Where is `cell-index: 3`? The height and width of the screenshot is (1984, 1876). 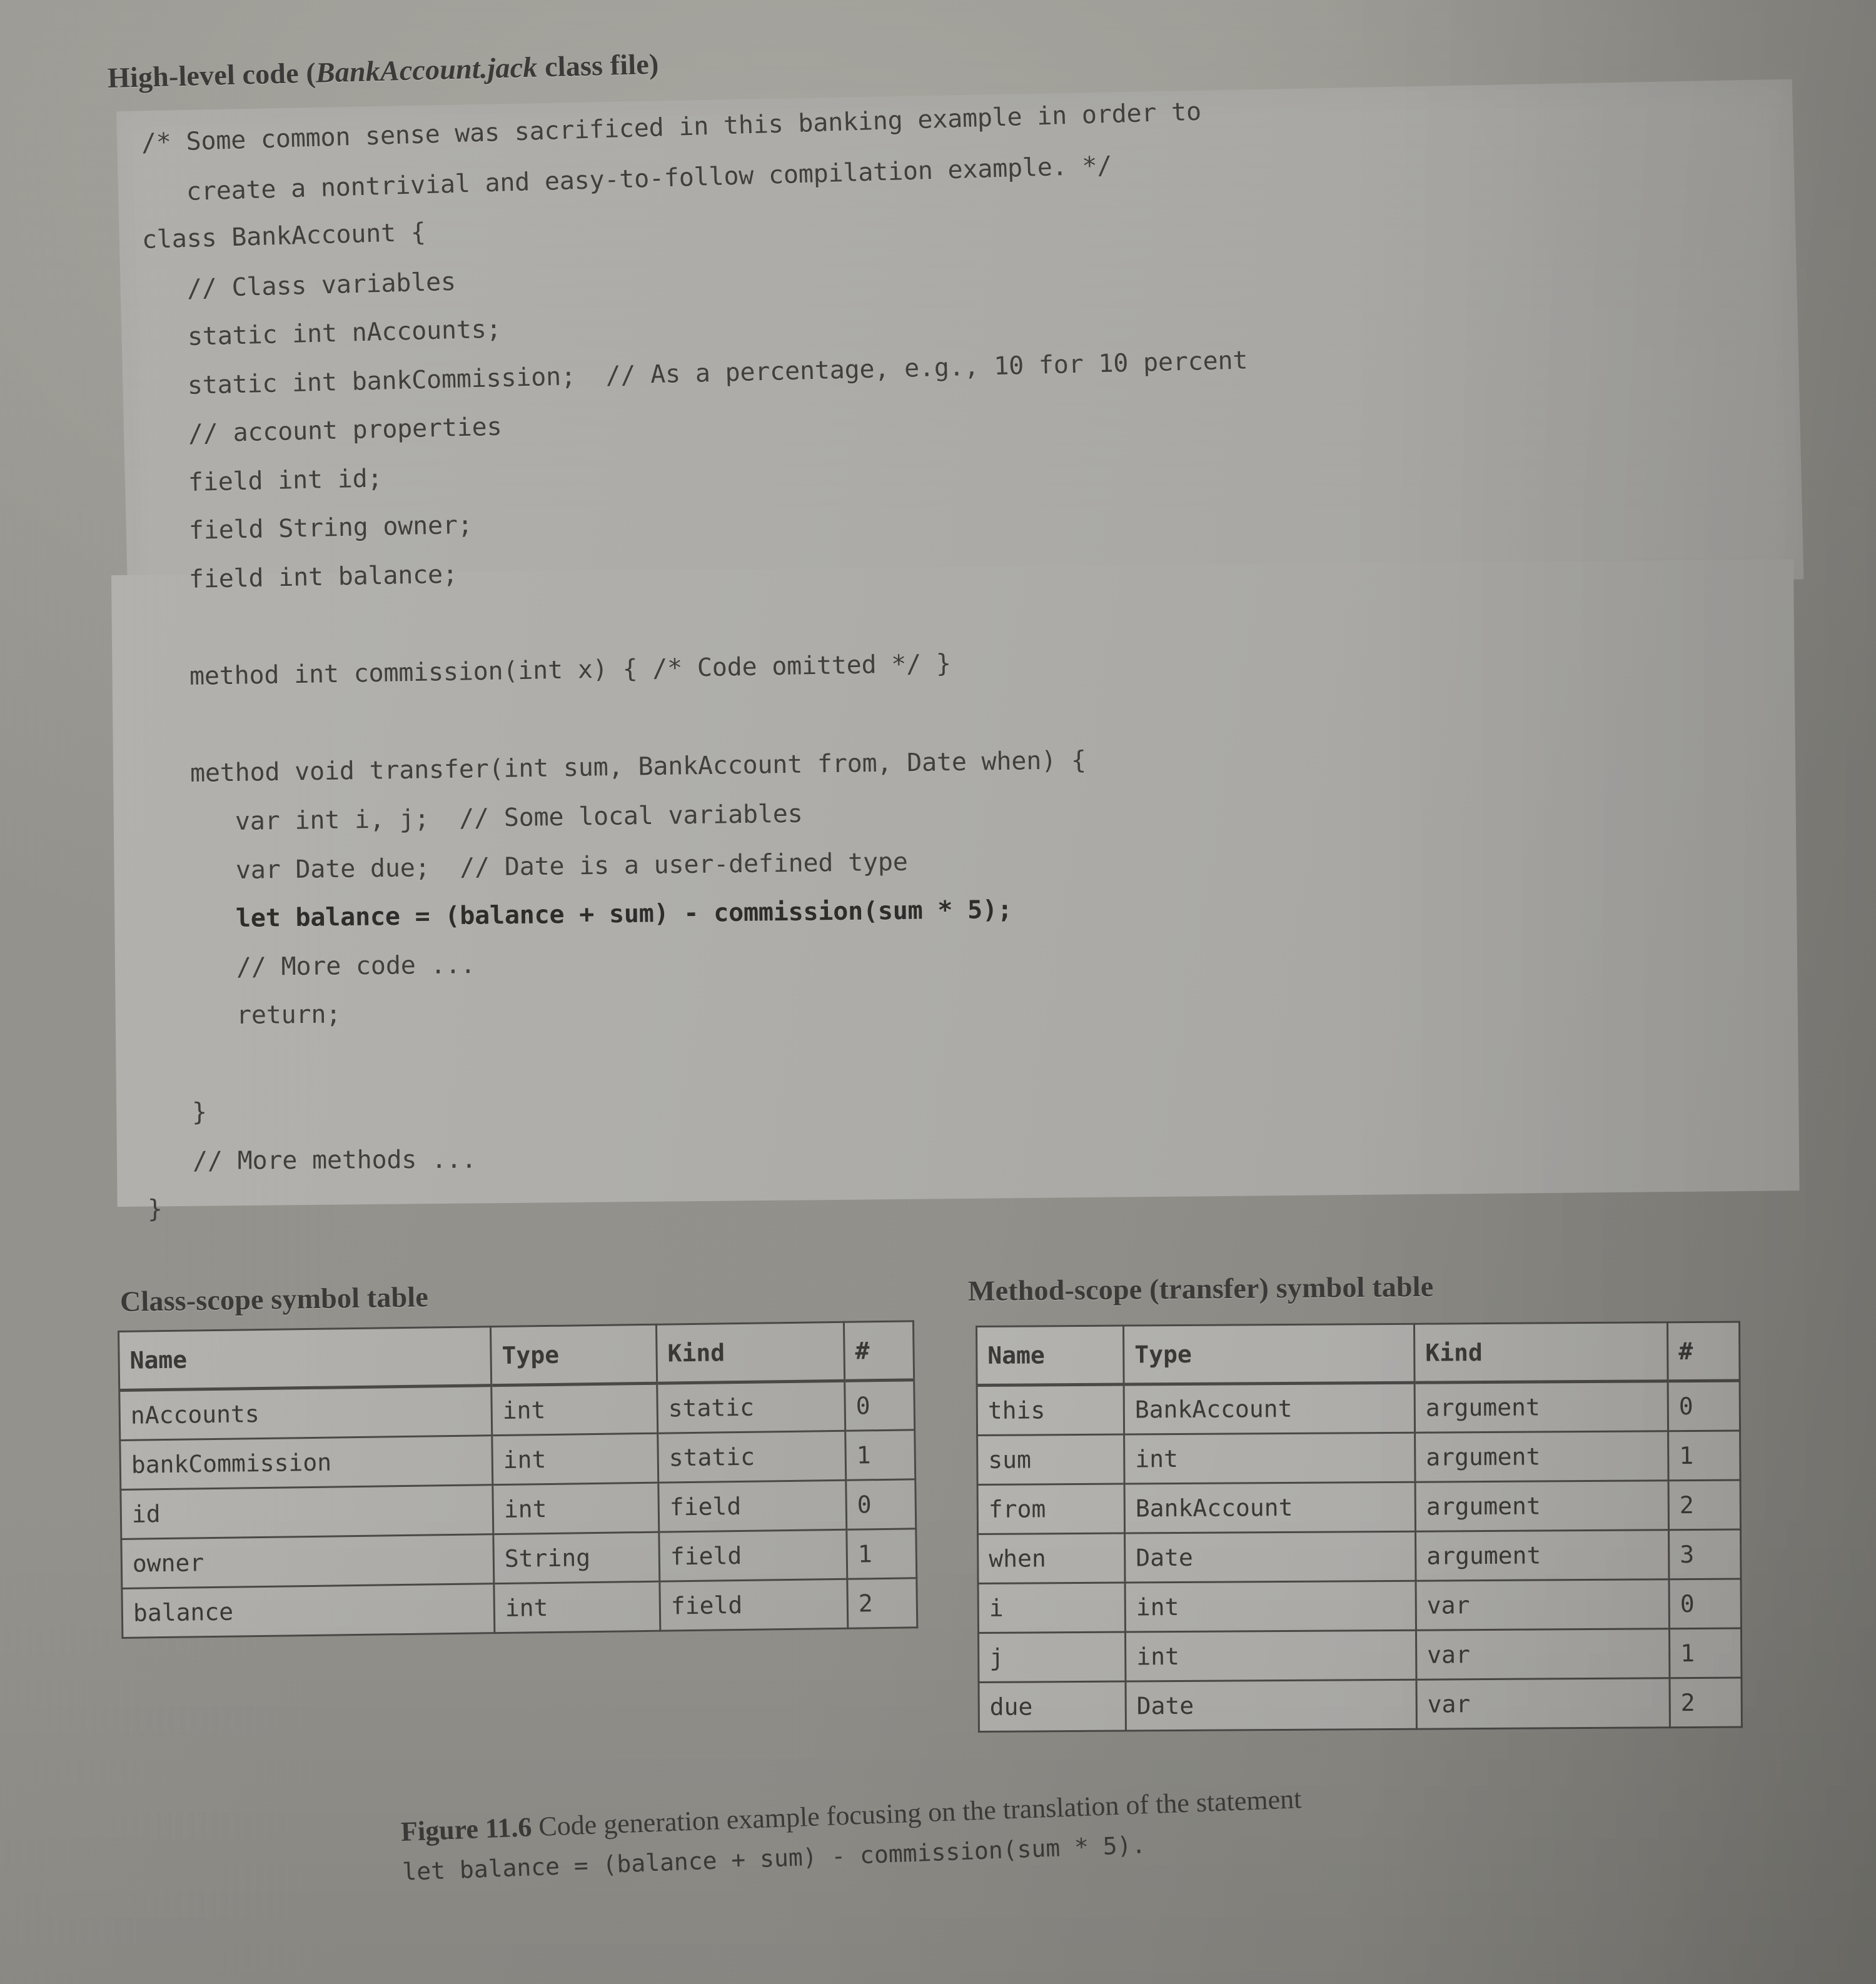
cell-index: 3 is located at coordinates (1704, 1554).